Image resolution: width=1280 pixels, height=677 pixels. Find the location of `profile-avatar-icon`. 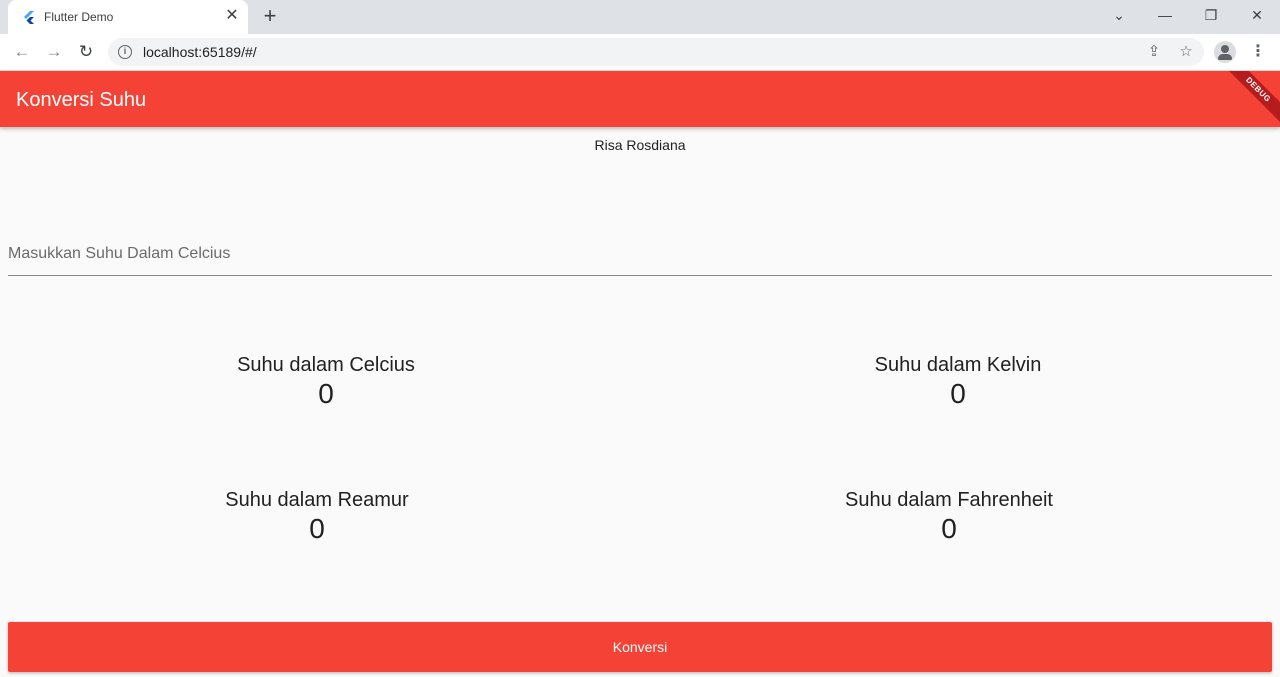

profile-avatar-icon is located at coordinates (1225, 52).